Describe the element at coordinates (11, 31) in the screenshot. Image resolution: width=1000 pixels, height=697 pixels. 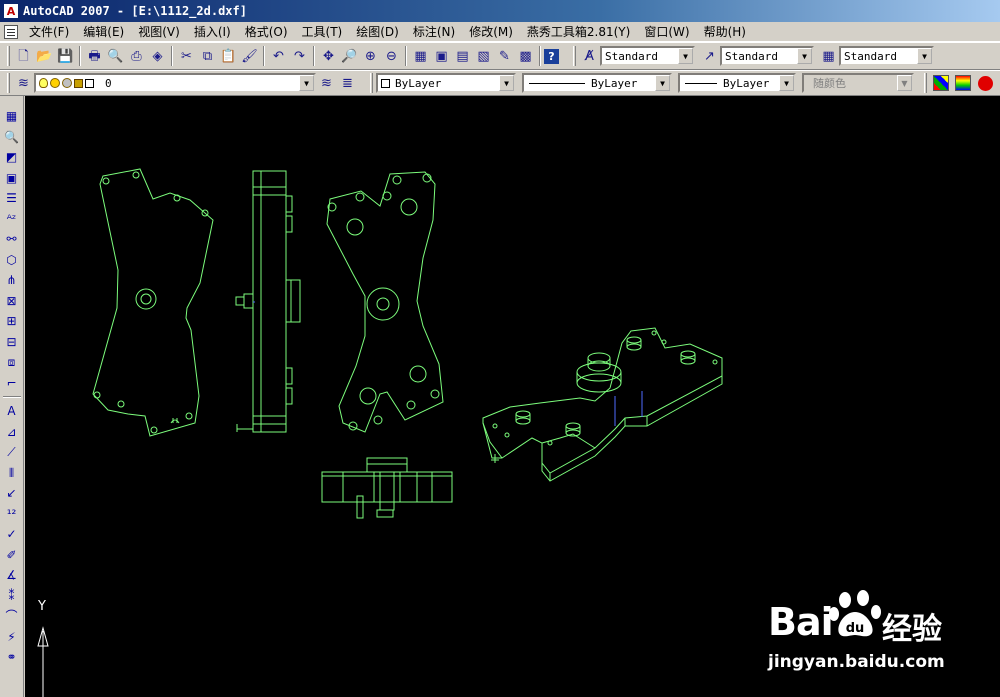
I see `document-icon` at that location.